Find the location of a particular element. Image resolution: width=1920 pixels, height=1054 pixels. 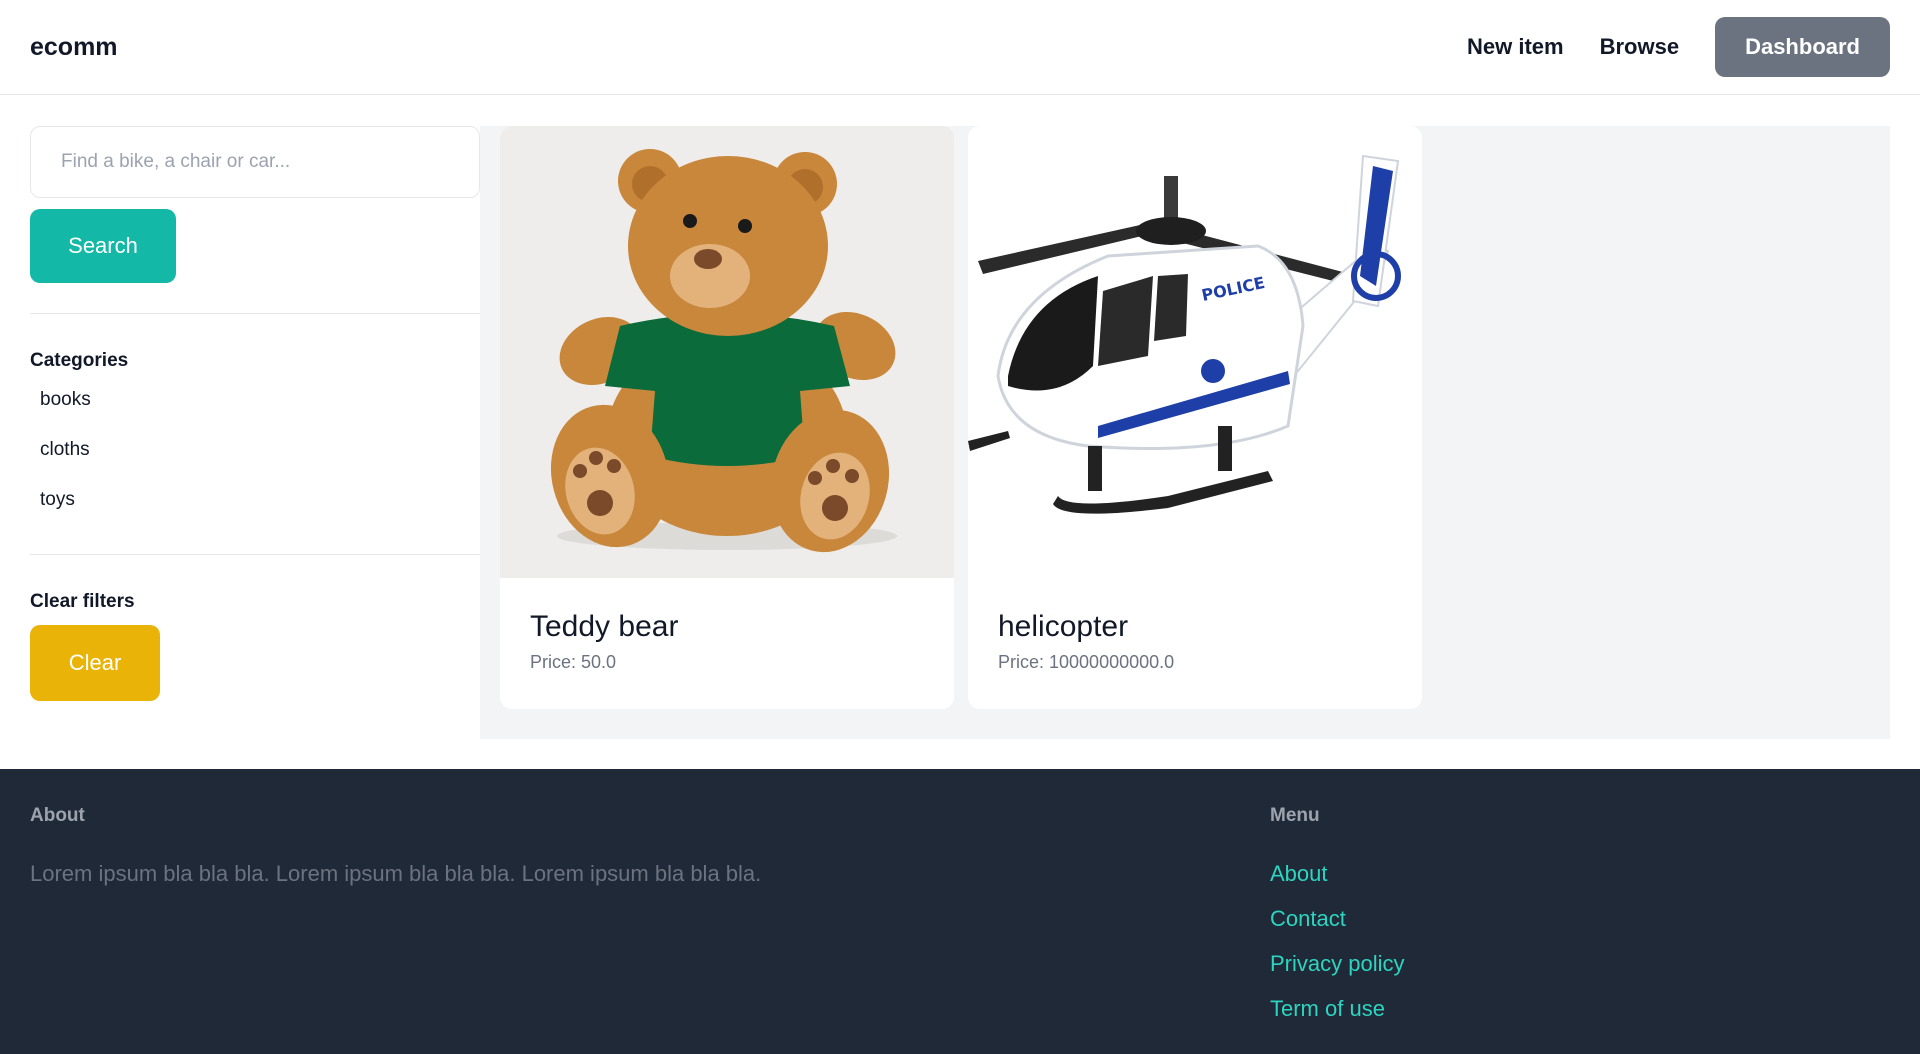

product-image-teddy-bear is located at coordinates (727, 352).